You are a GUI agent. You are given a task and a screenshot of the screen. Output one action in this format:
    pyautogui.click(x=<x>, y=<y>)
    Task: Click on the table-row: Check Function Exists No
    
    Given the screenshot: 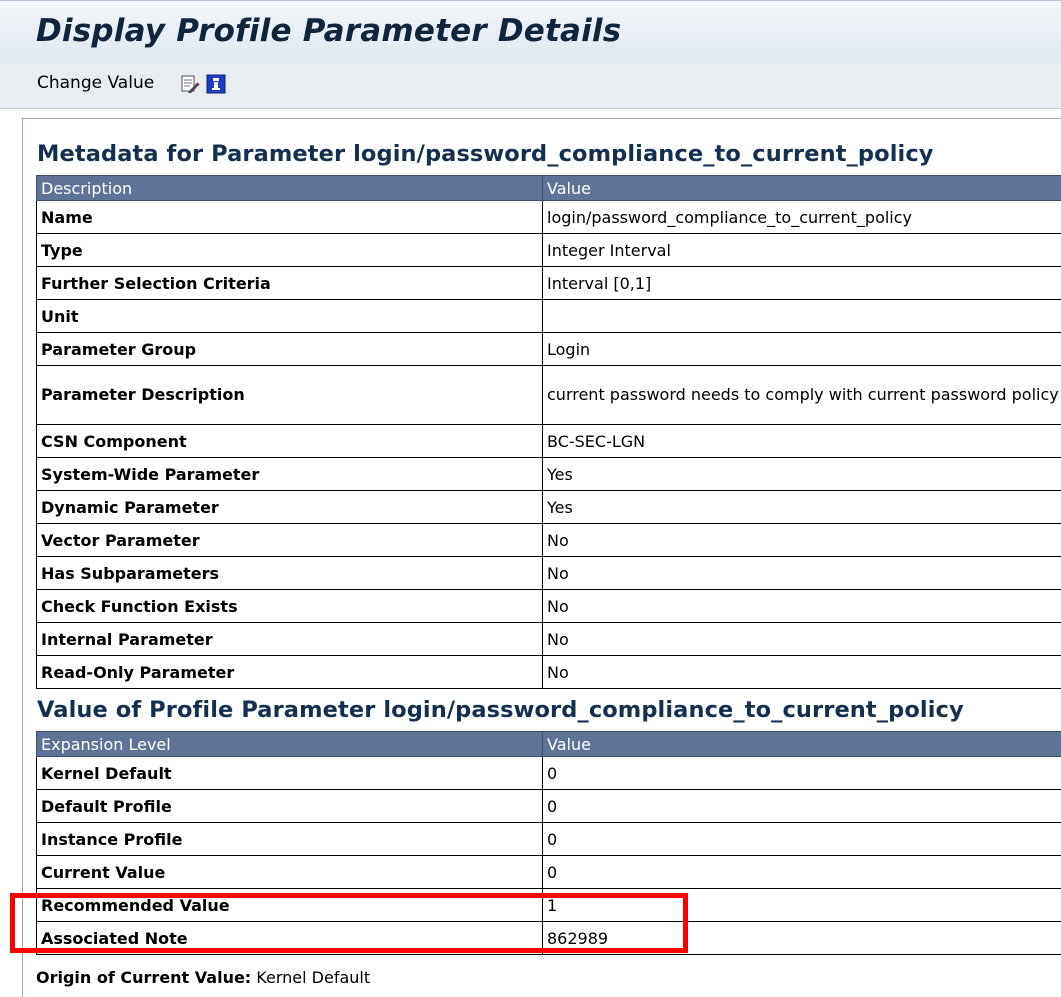 What is the action you would take?
    pyautogui.click(x=549, y=606)
    